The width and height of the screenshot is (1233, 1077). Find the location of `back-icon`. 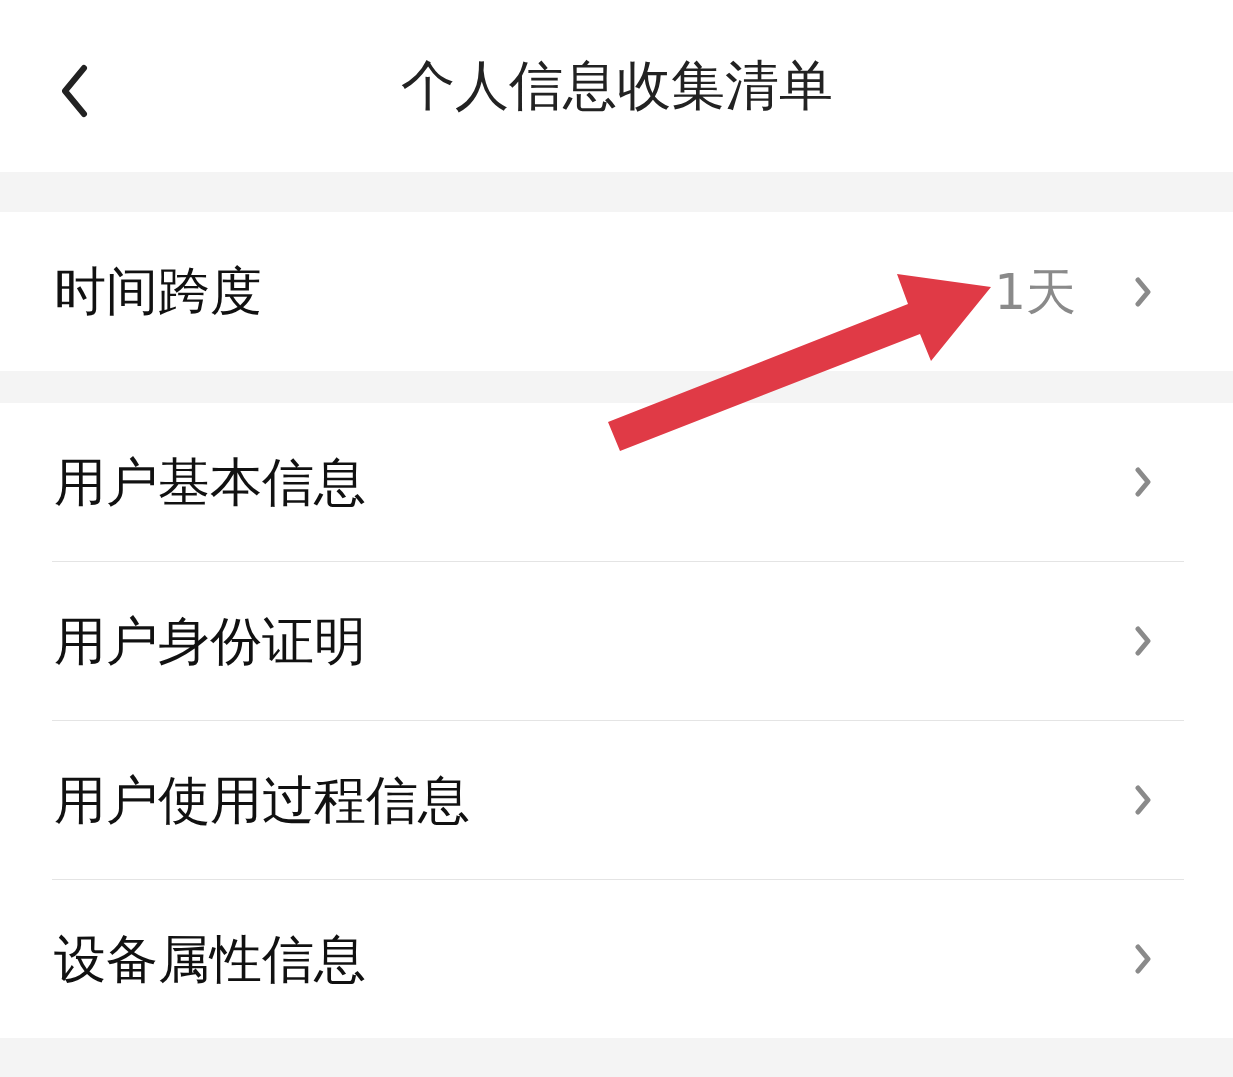

back-icon is located at coordinates (74, 91).